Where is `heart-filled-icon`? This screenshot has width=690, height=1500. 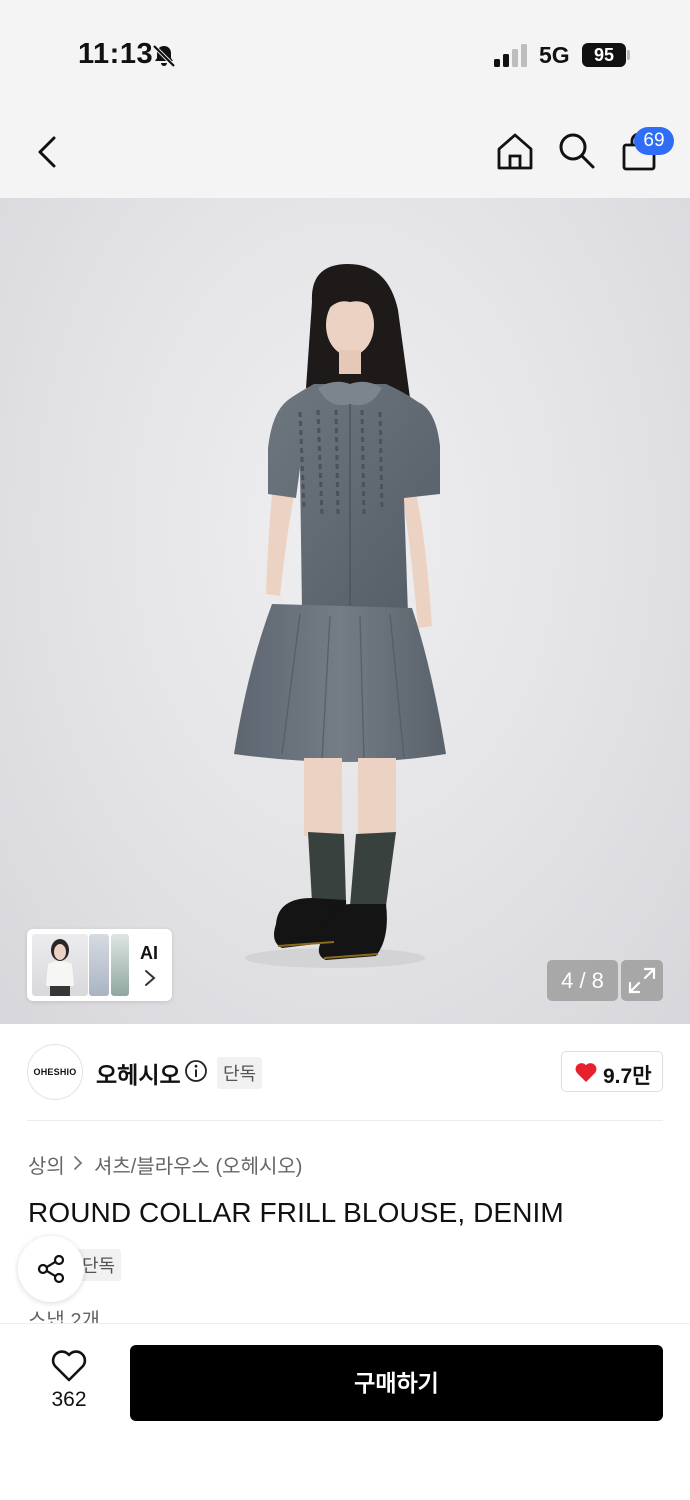 heart-filled-icon is located at coordinates (586, 1072).